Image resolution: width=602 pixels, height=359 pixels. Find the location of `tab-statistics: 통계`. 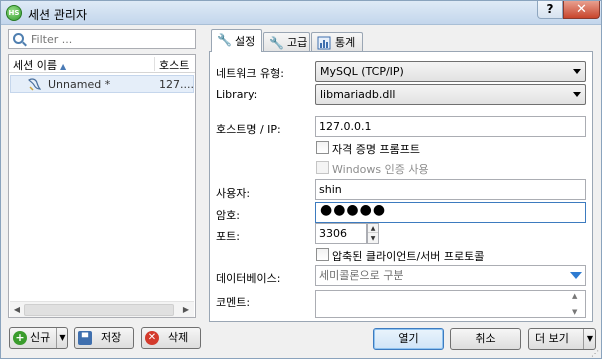

tab-statistics: 통계 is located at coordinates (337, 42).